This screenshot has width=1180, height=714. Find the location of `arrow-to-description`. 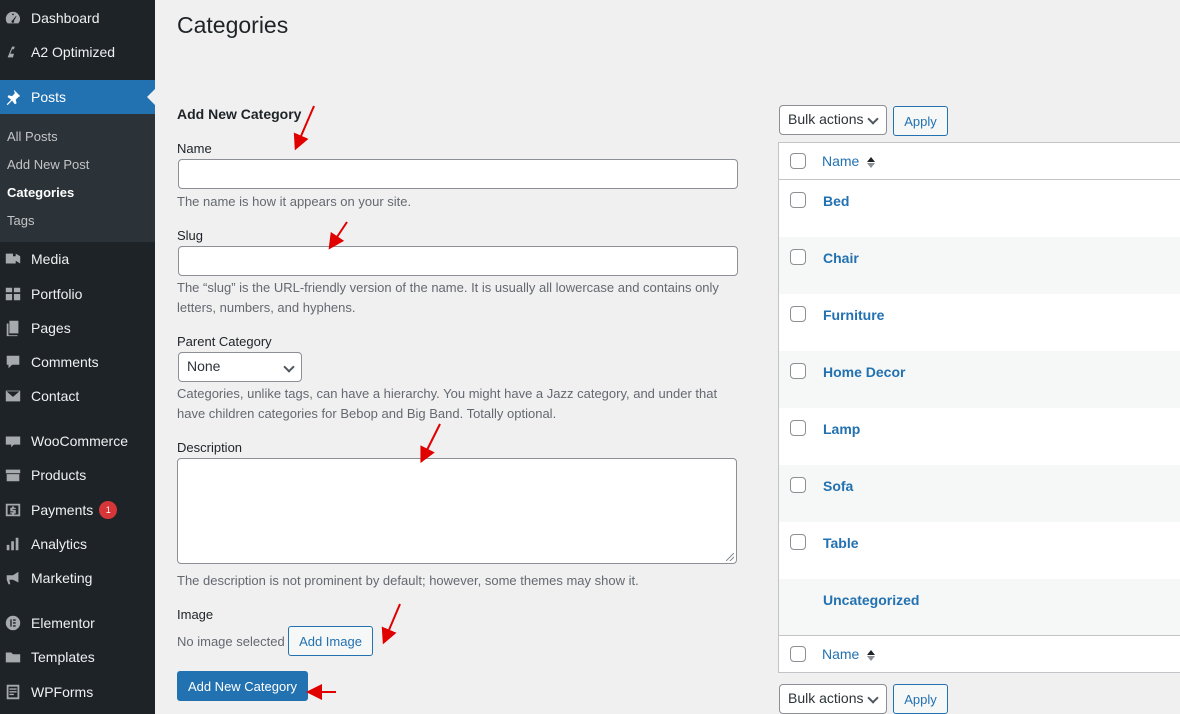

arrow-to-description is located at coordinates (430, 443).